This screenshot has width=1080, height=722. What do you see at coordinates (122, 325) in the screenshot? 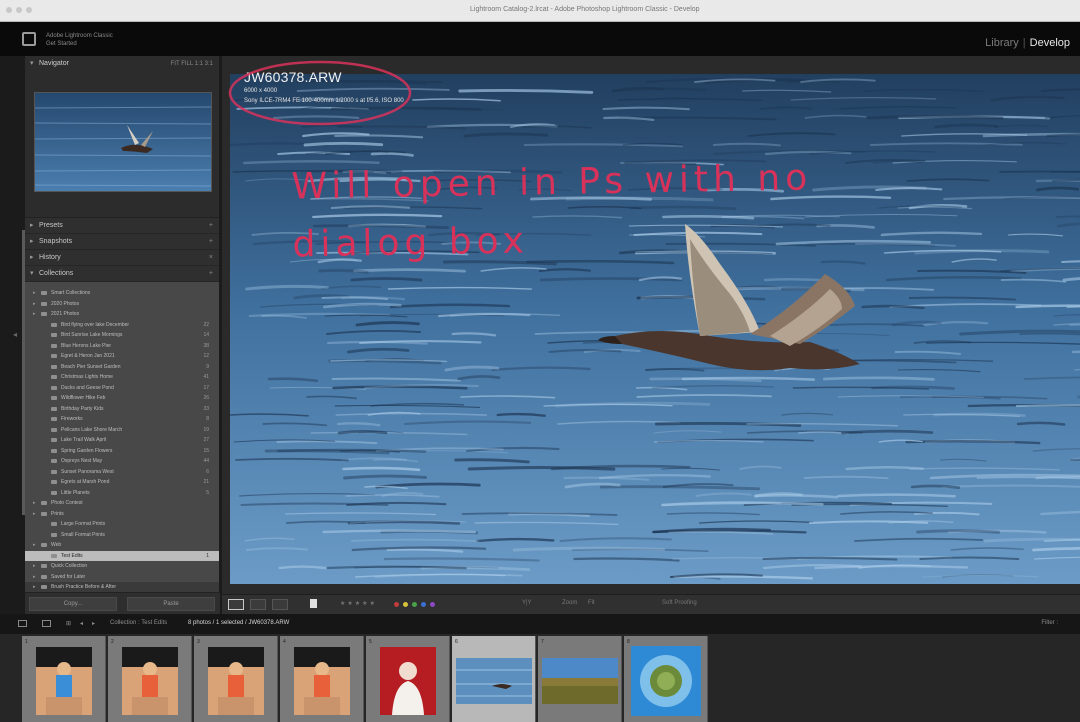
I see `collection-item: Bird flying over lake December 22` at bounding box center [122, 325].